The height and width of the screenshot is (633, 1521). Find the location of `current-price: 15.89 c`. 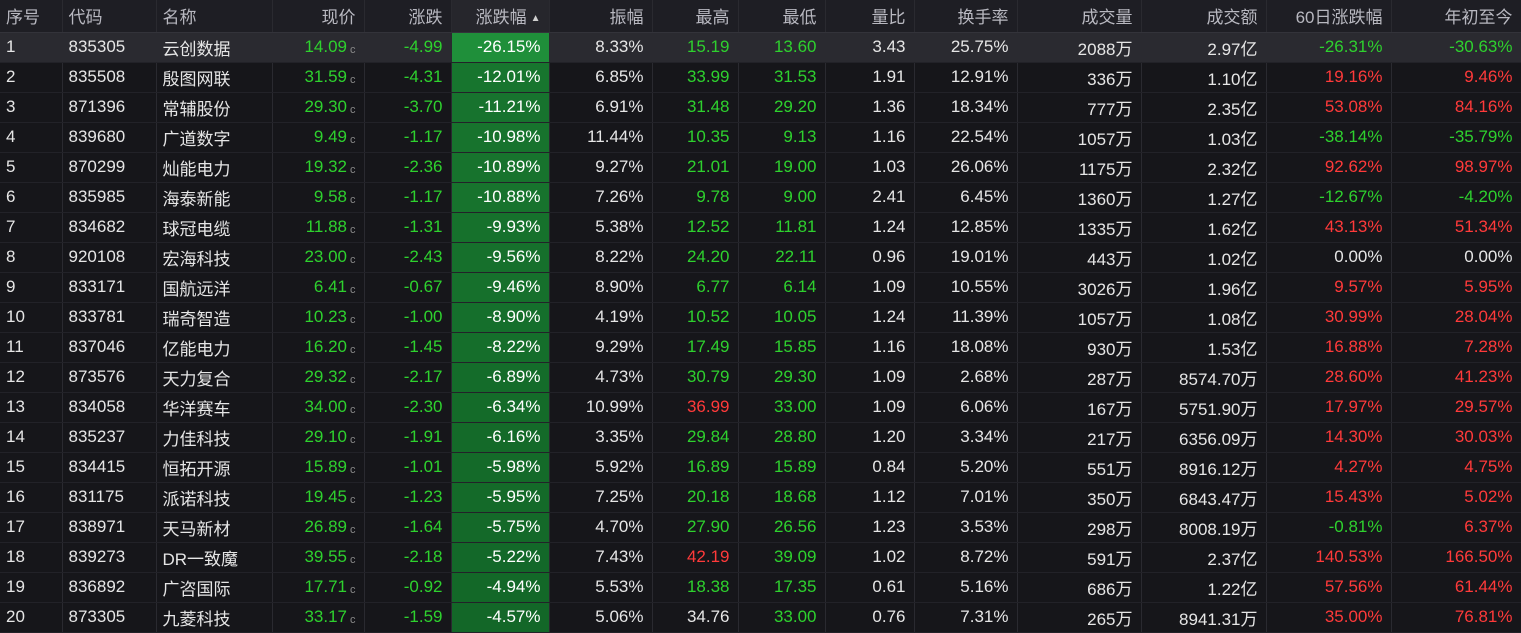

current-price: 15.89 c is located at coordinates (318, 467).